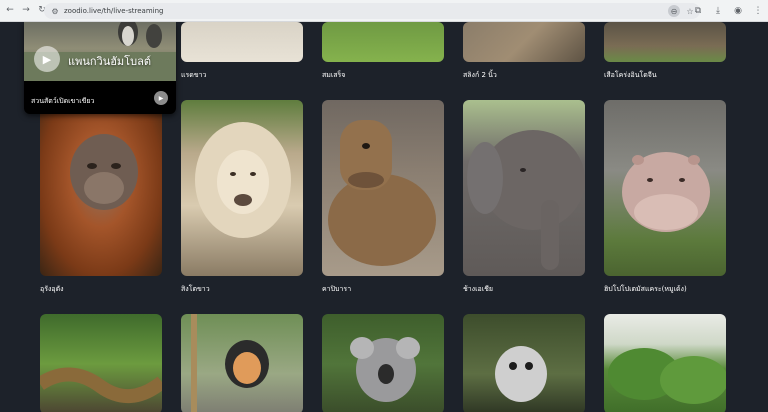 This screenshot has height=412, width=768. Describe the element at coordinates (718, 11) in the screenshot. I see `download-icon: ⤓` at that location.